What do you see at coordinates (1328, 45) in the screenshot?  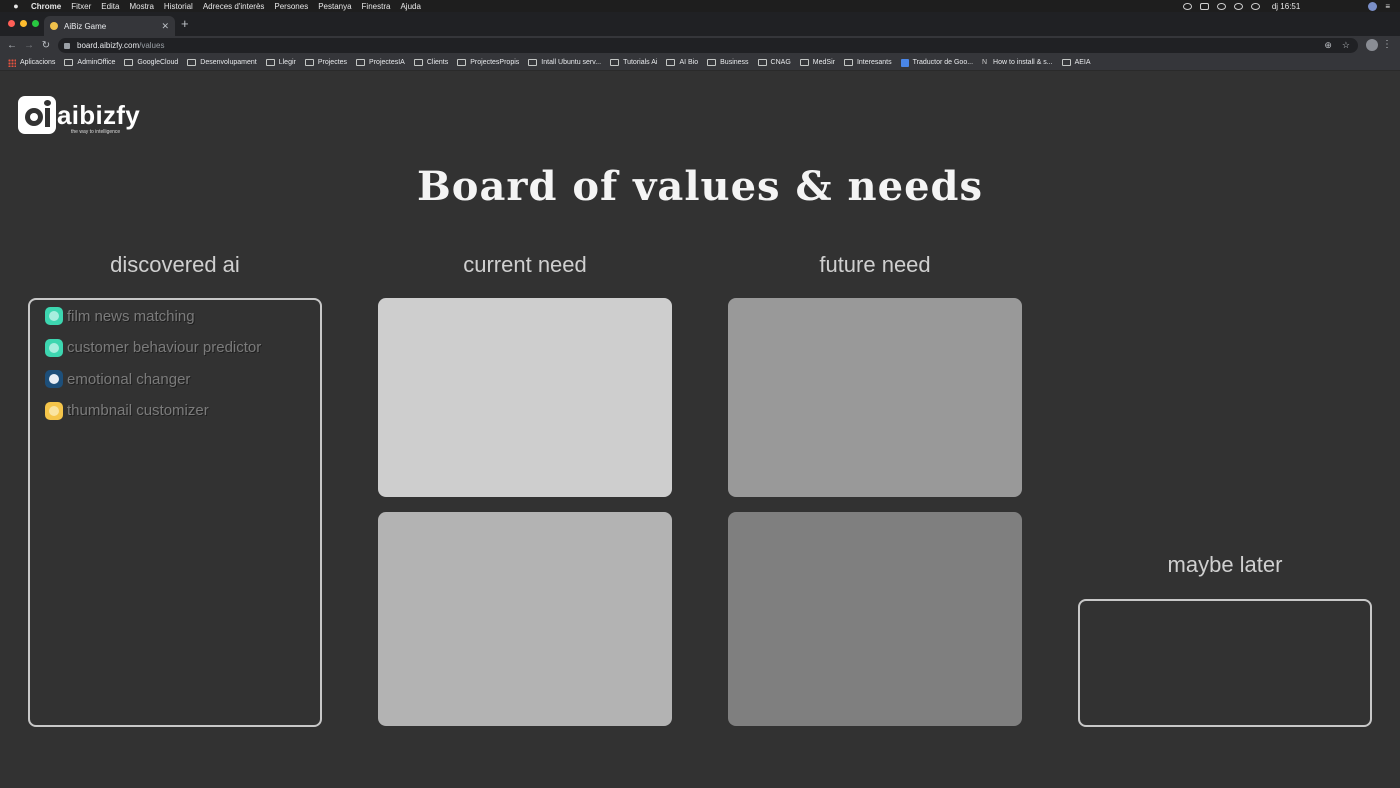 I see `install-app-icon: ⊕` at bounding box center [1328, 45].